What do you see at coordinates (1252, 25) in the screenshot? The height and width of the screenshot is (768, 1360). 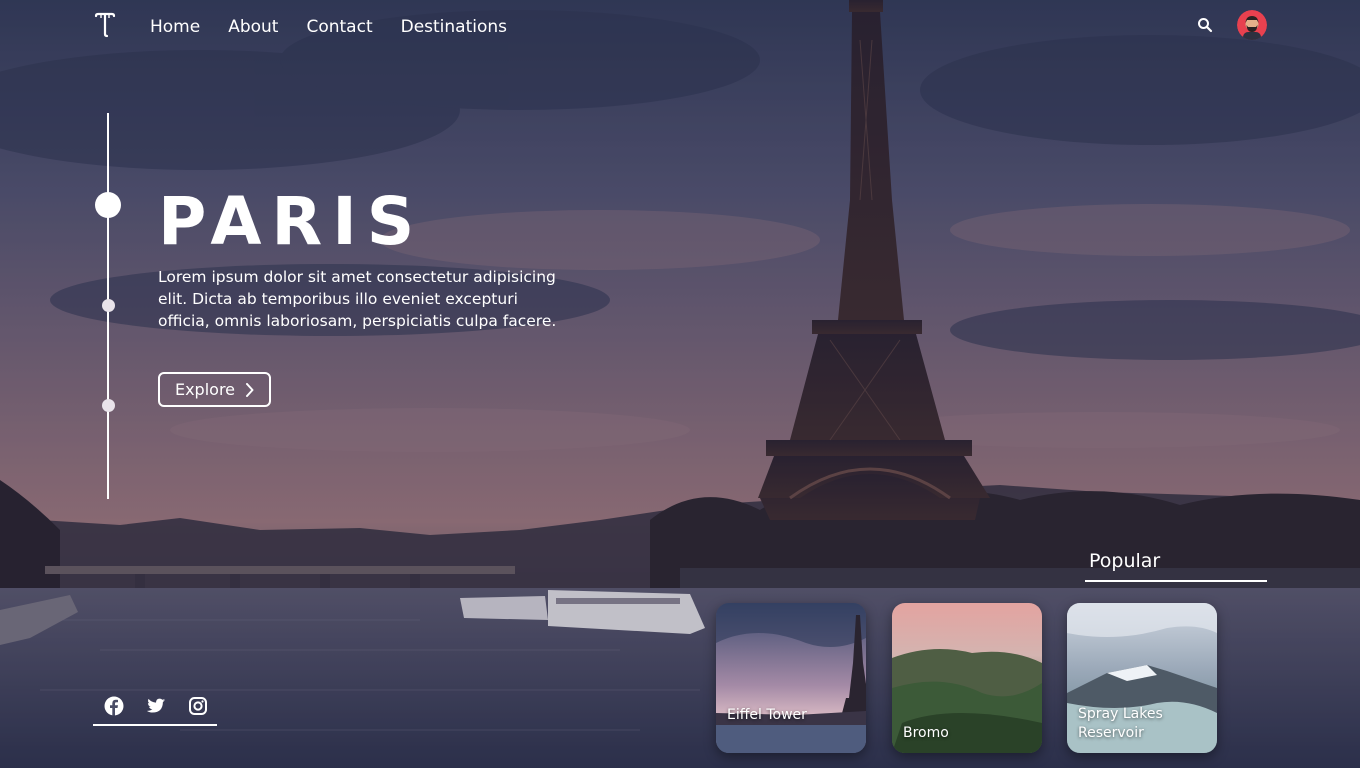 I see `user-avatar` at bounding box center [1252, 25].